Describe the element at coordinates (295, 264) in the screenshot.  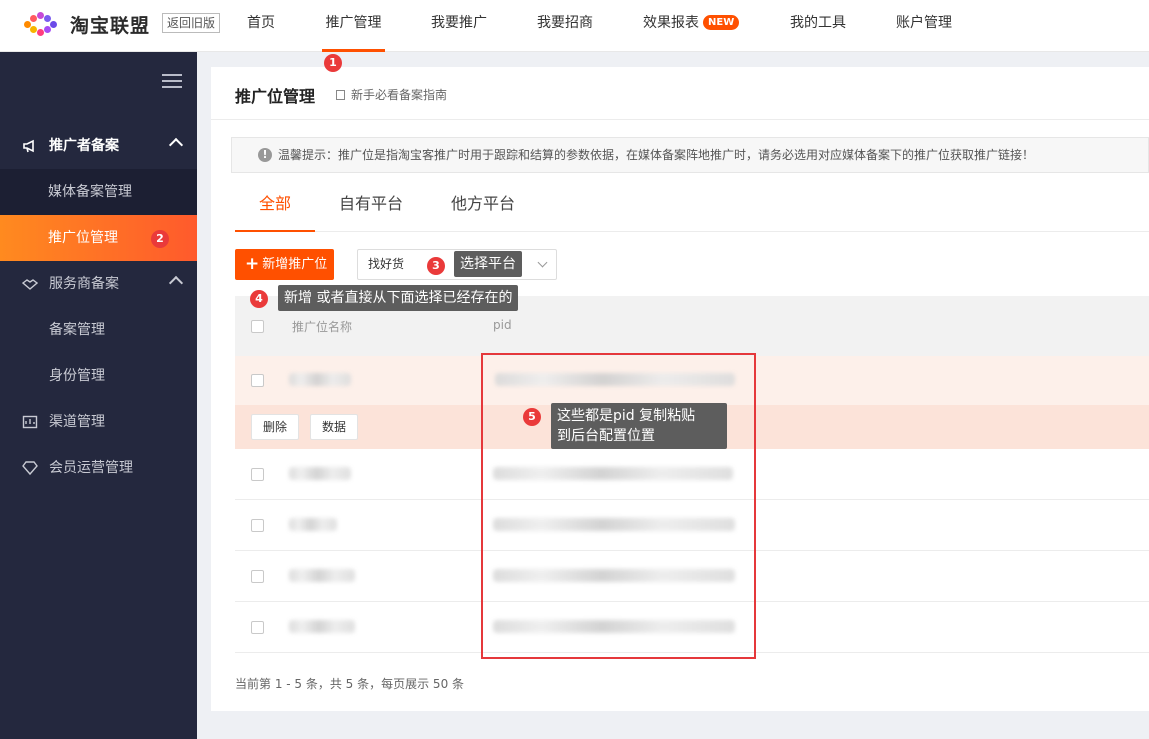
I see `add-adzone-label: 新增推广位` at that location.